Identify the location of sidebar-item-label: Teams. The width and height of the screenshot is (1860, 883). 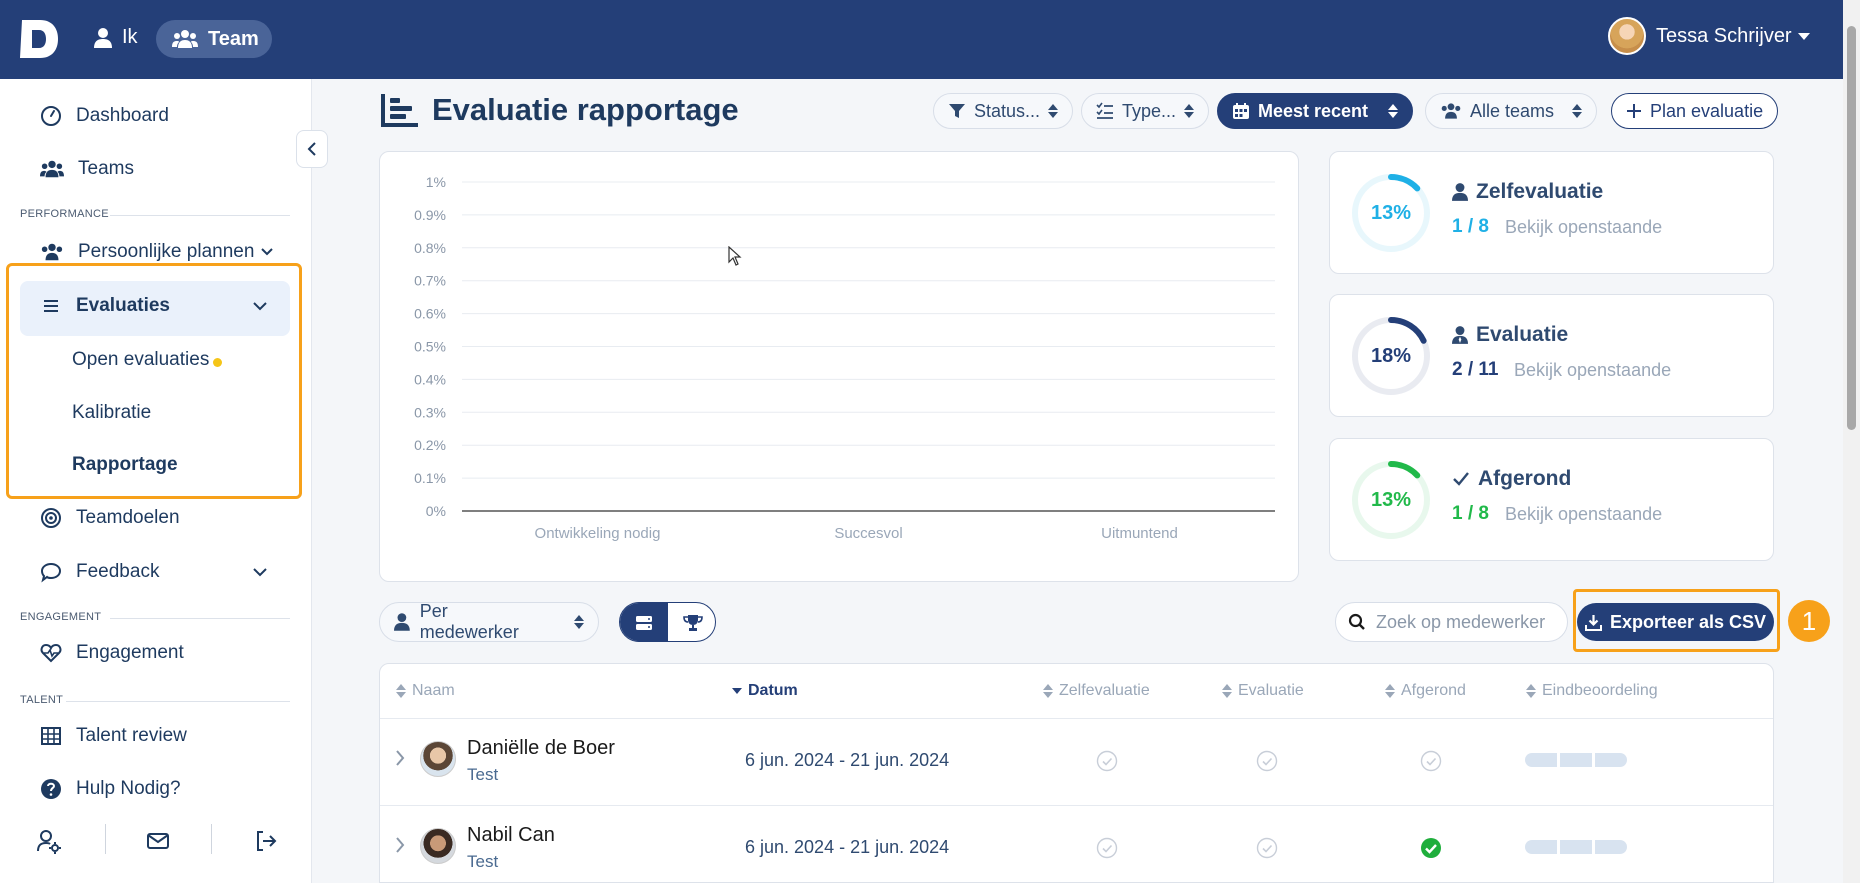
(106, 168).